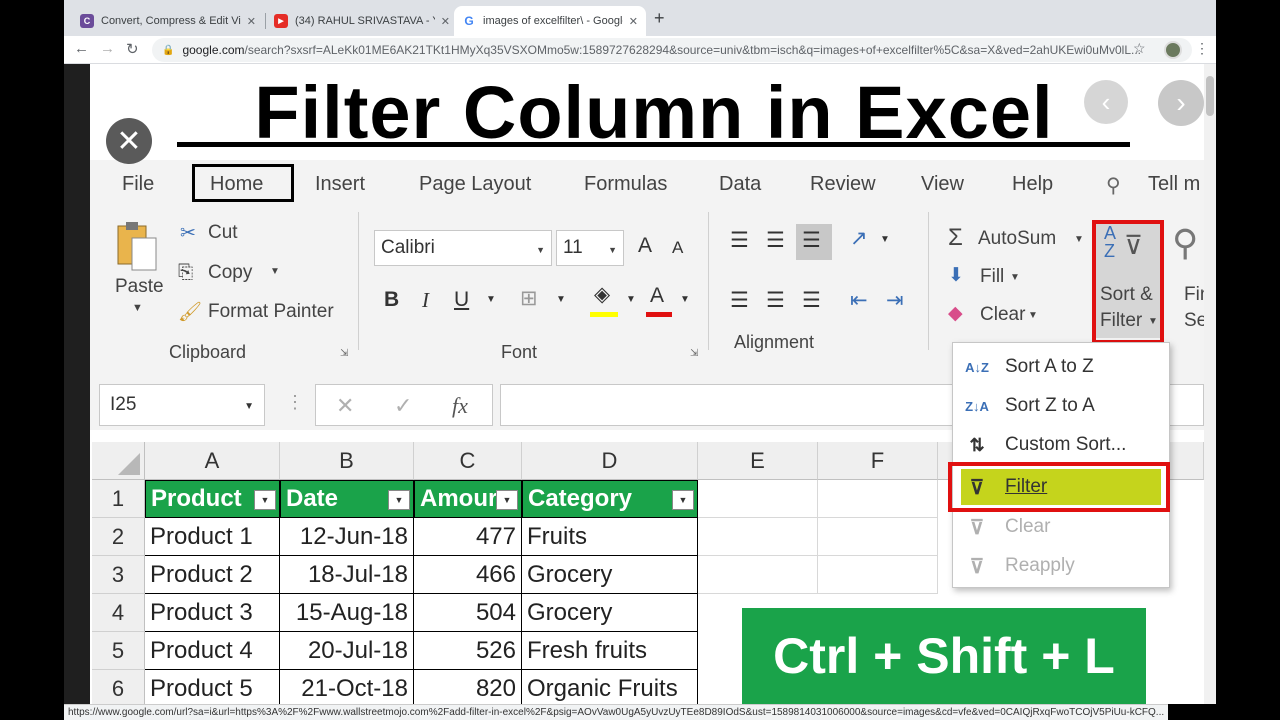 This screenshot has height=720, width=1280. I want to click on menu-item-clear: ⊽ Clear, so click(1061, 527).